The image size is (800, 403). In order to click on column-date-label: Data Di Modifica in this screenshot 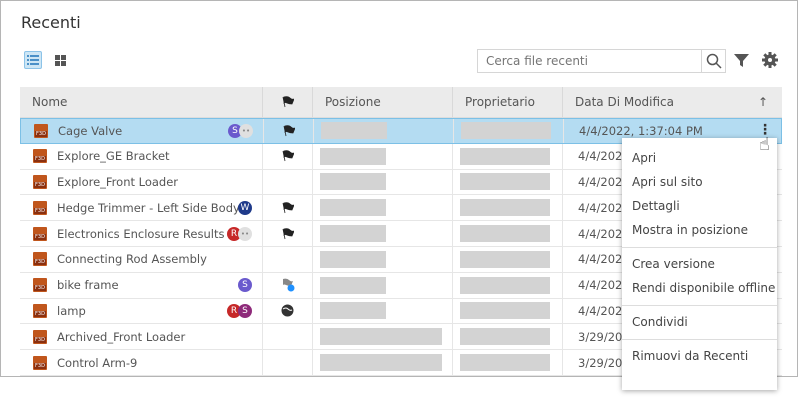, I will do `click(625, 102)`.